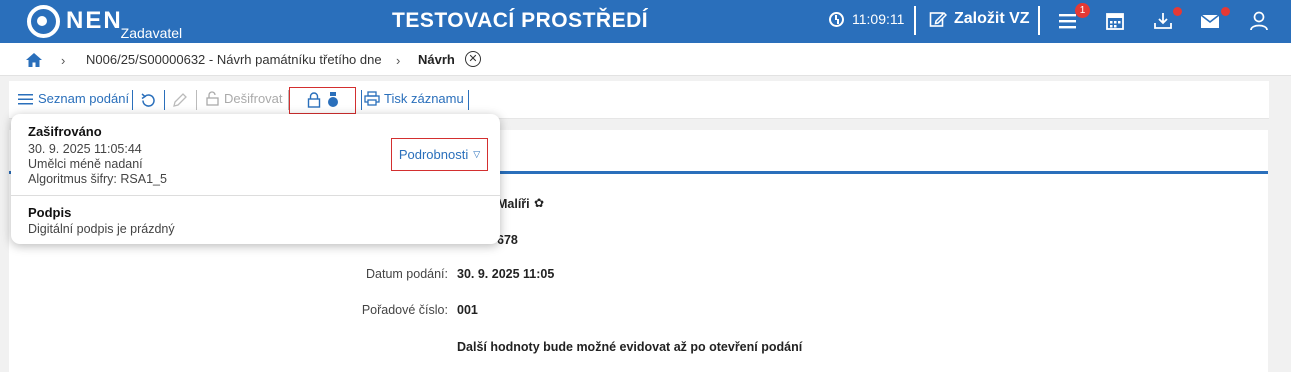  I want to click on decrypt-button: Dešifrovat, so click(244, 98).